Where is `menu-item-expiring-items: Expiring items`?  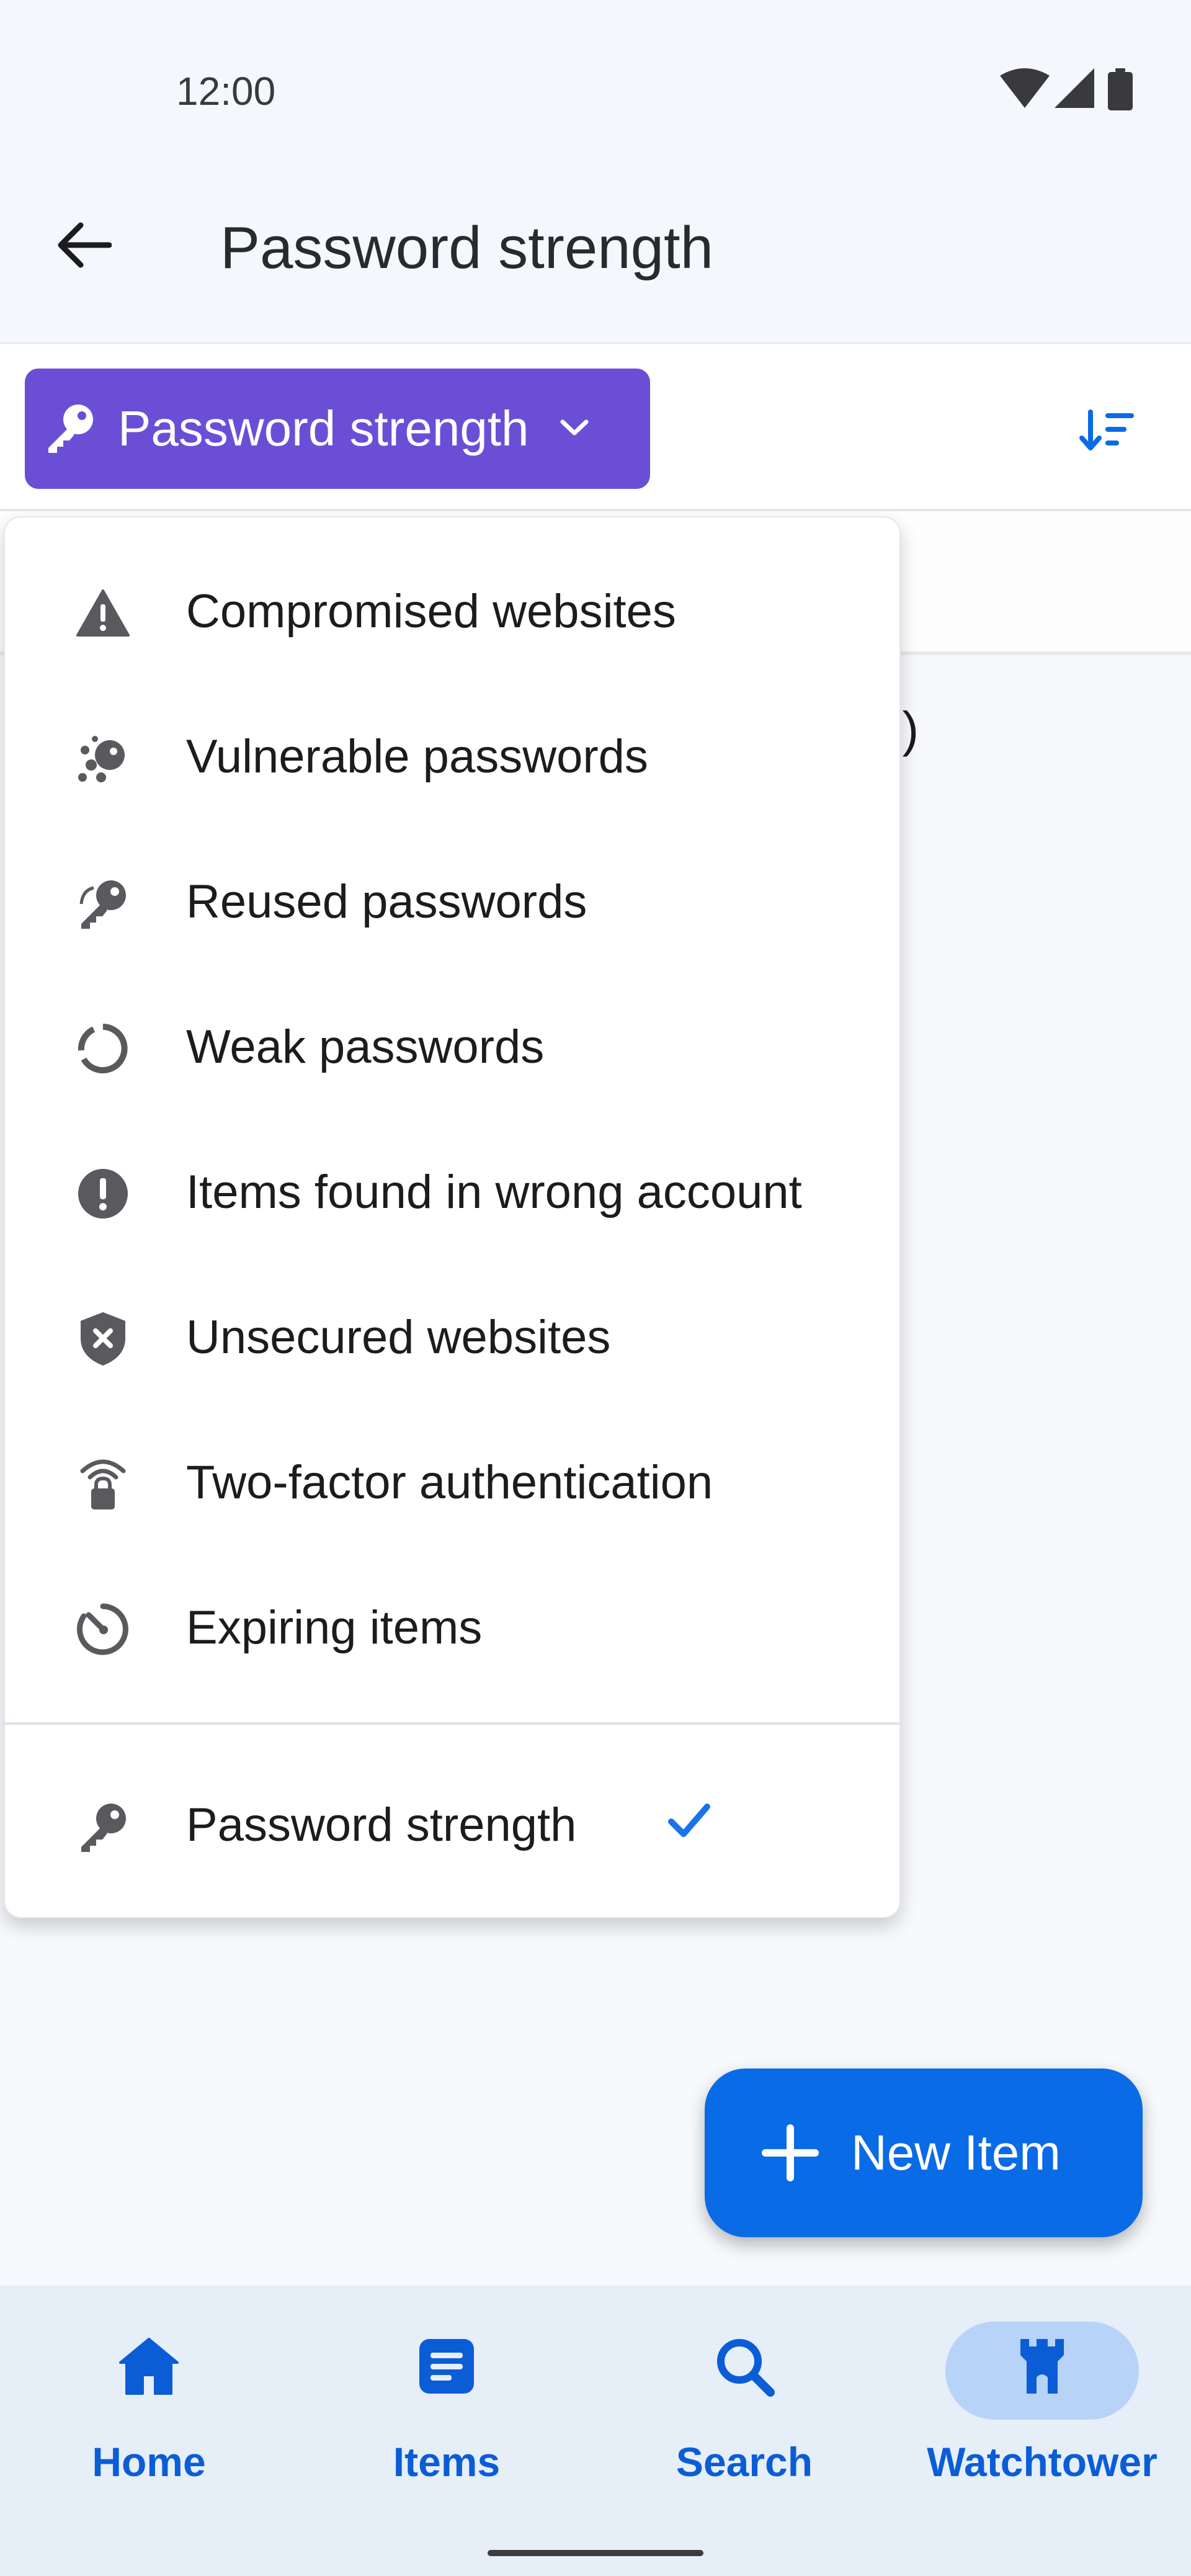 menu-item-expiring-items: Expiring items is located at coordinates (453, 1628).